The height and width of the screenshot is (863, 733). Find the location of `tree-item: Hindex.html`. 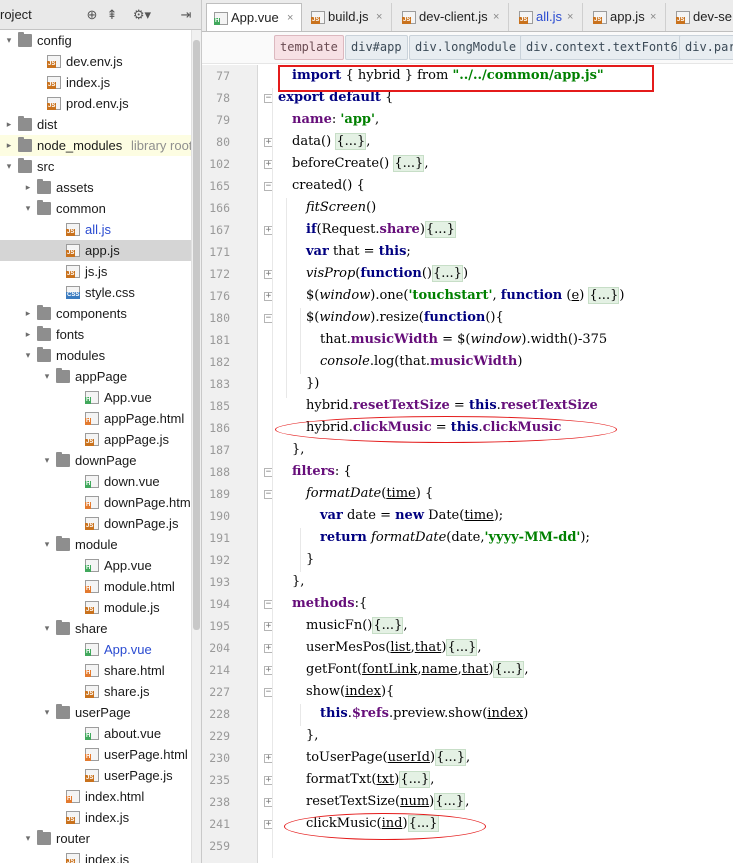

tree-item: Hindex.html is located at coordinates (95, 796).